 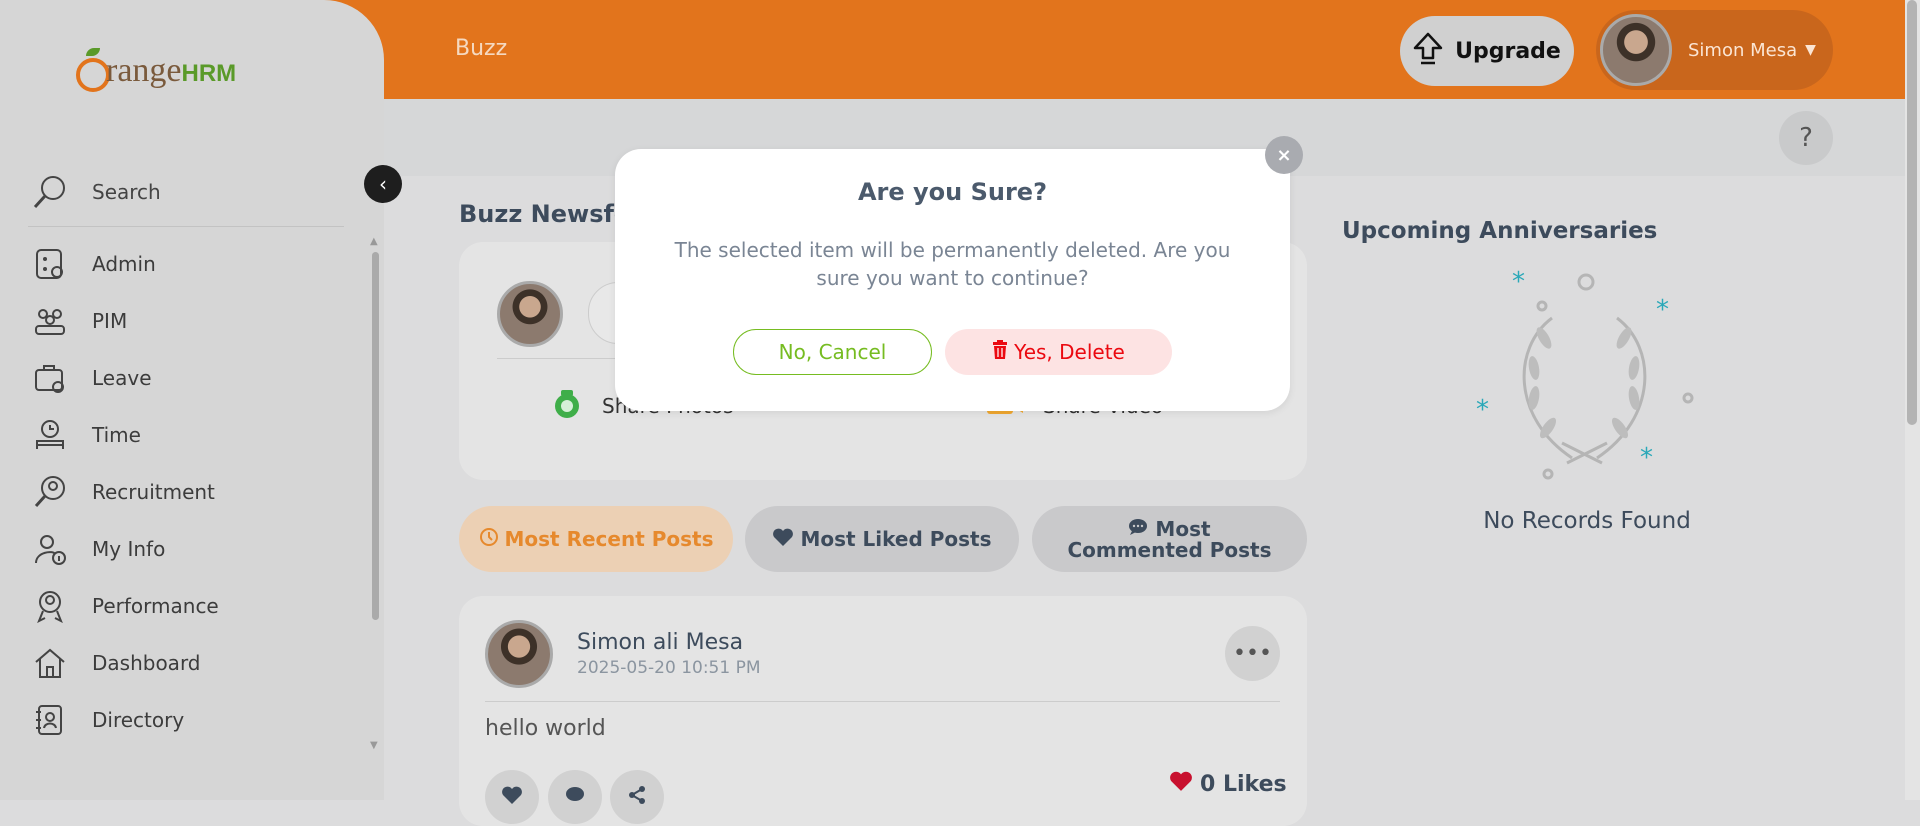 What do you see at coordinates (171, 70) in the screenshot?
I see `logo-text: rangeHRM` at bounding box center [171, 70].